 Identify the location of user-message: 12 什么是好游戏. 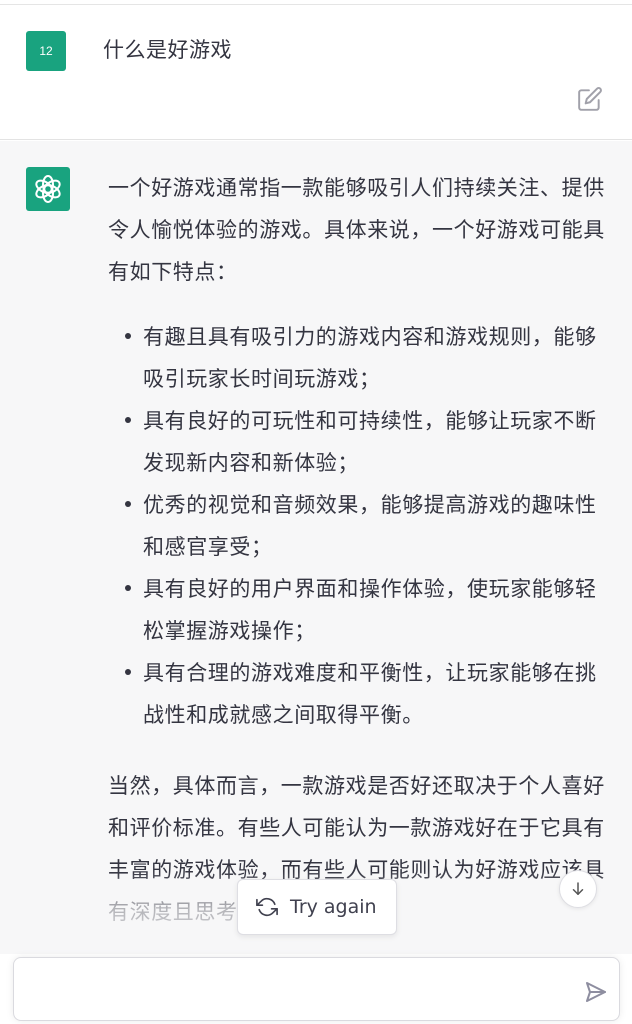
(316, 73).